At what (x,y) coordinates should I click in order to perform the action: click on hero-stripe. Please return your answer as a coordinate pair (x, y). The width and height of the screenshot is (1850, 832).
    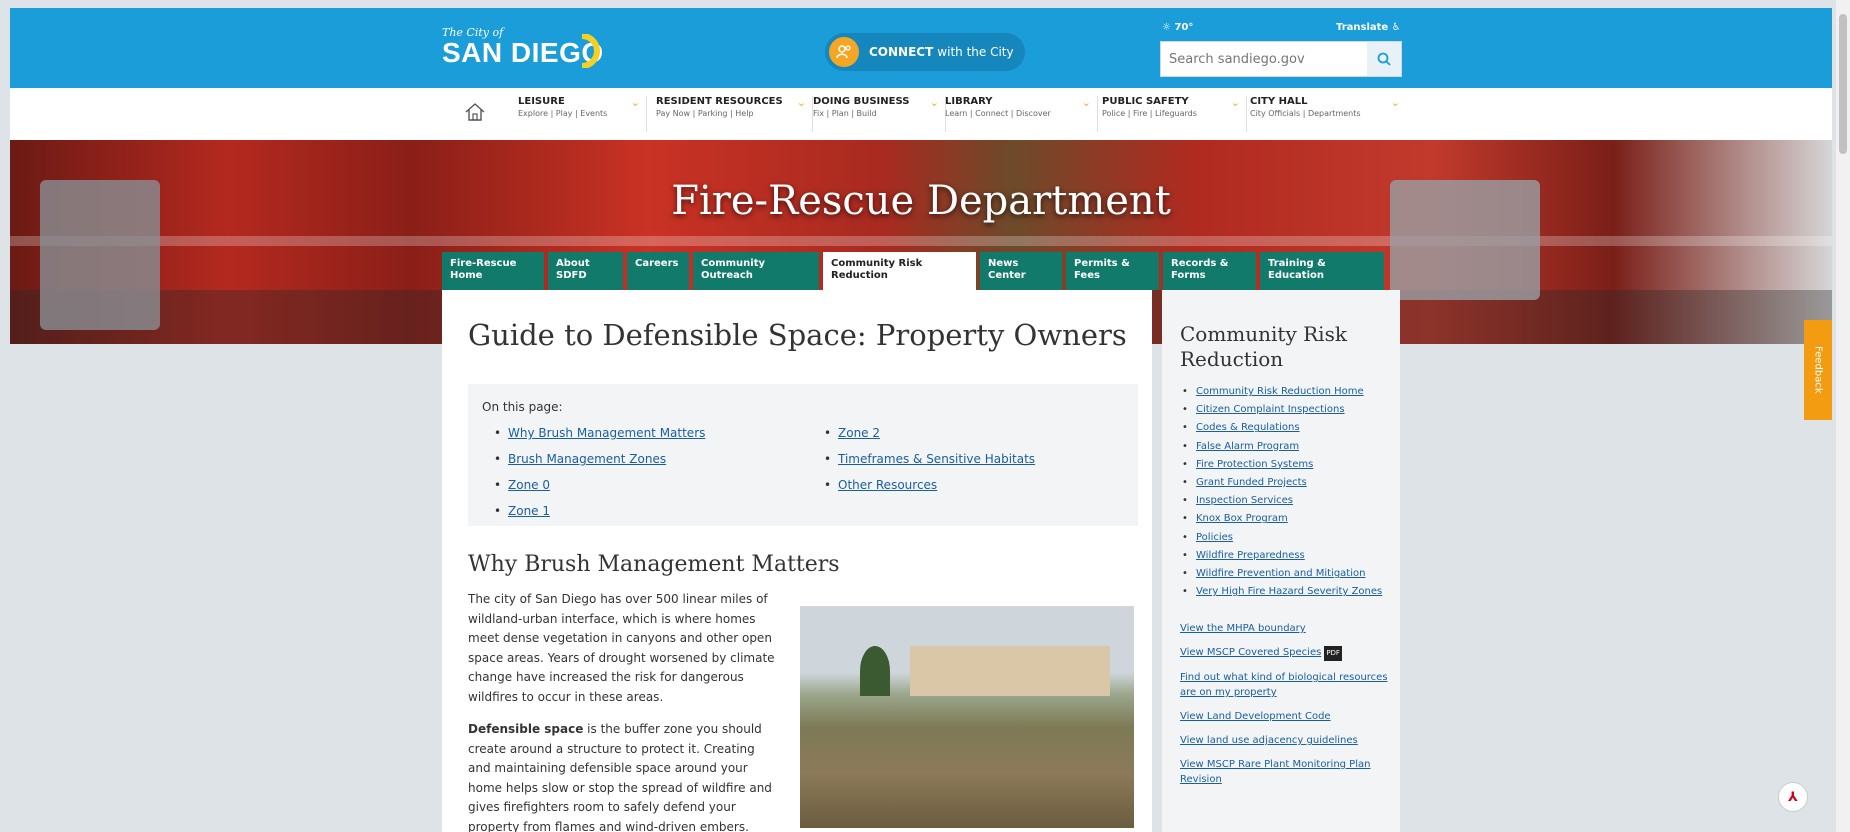
    Looking at the image, I should click on (921, 241).